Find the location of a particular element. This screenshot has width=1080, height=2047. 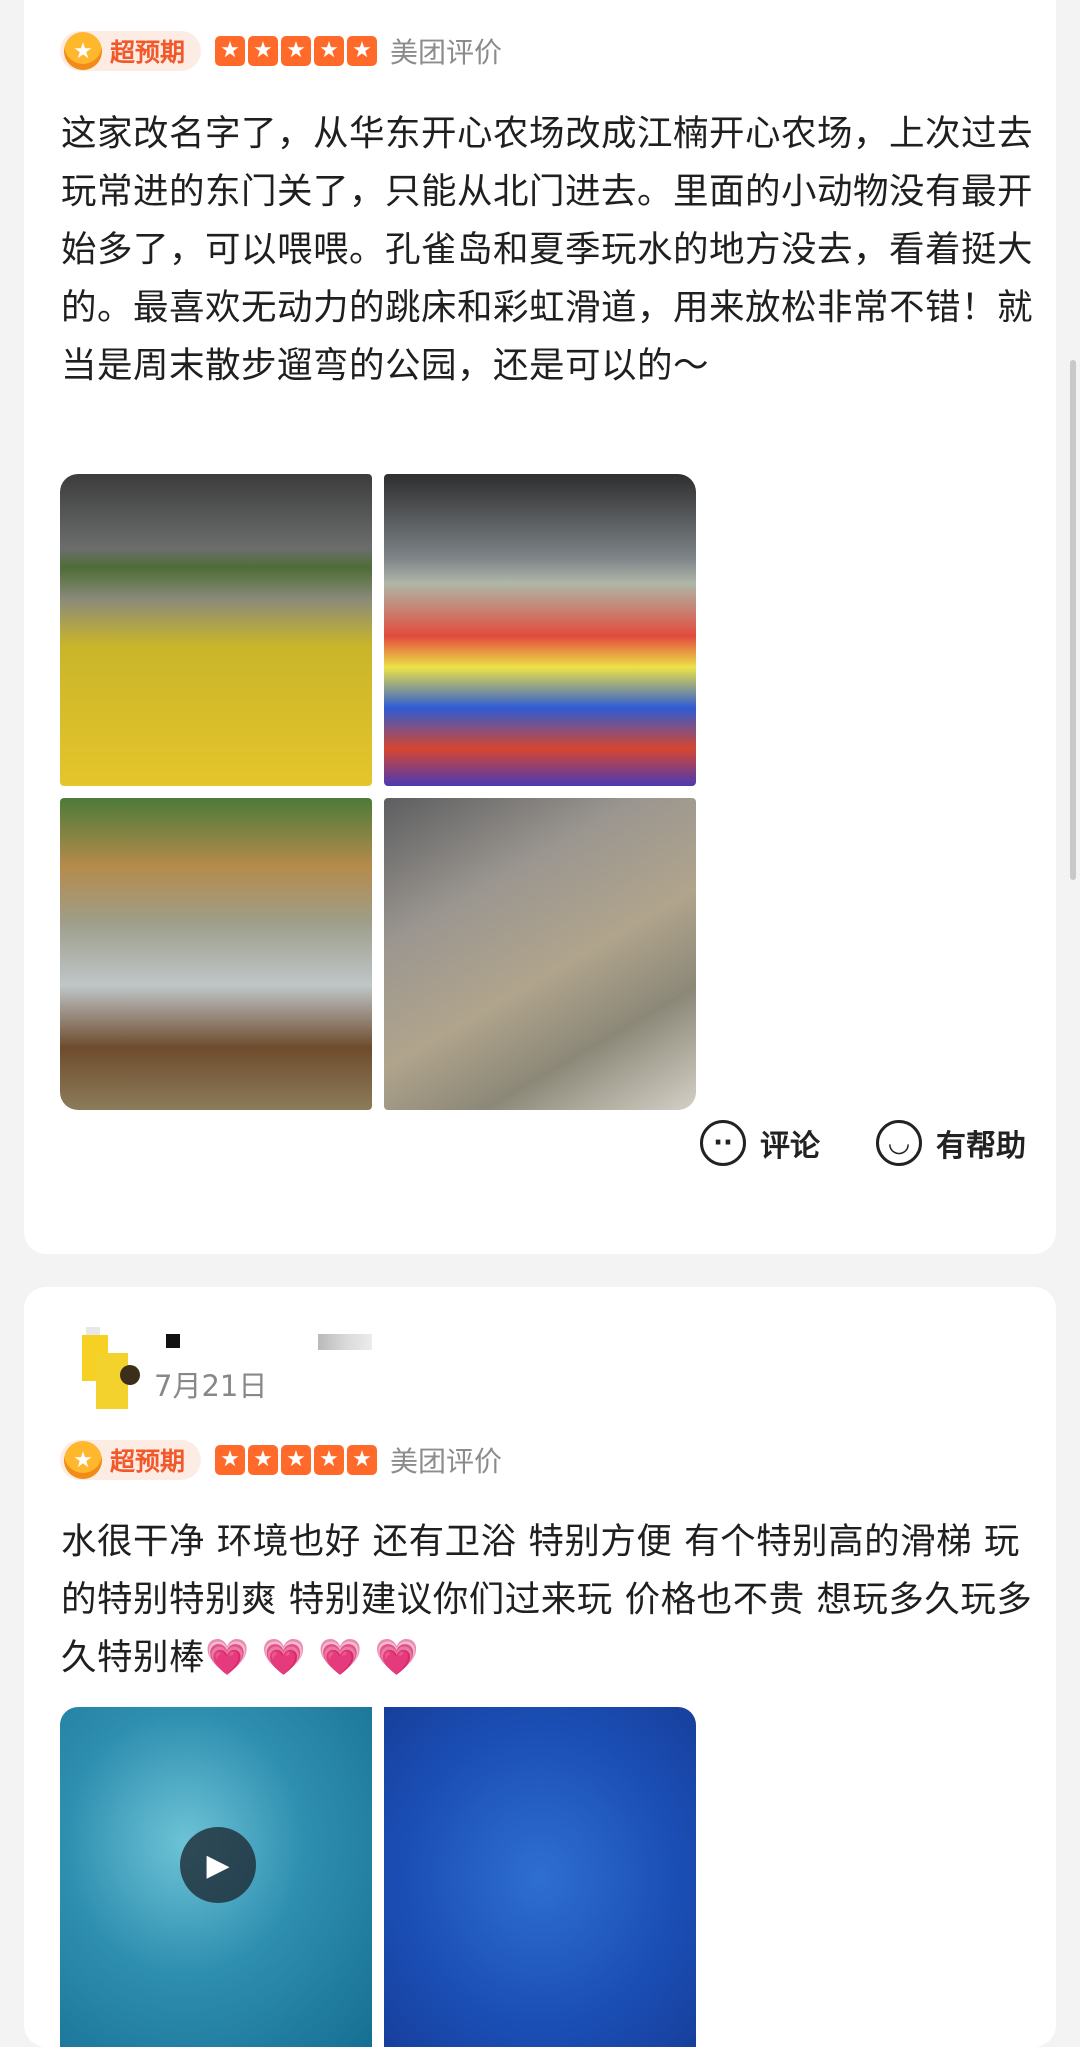

comment-label: 评论 is located at coordinates (790, 1146).